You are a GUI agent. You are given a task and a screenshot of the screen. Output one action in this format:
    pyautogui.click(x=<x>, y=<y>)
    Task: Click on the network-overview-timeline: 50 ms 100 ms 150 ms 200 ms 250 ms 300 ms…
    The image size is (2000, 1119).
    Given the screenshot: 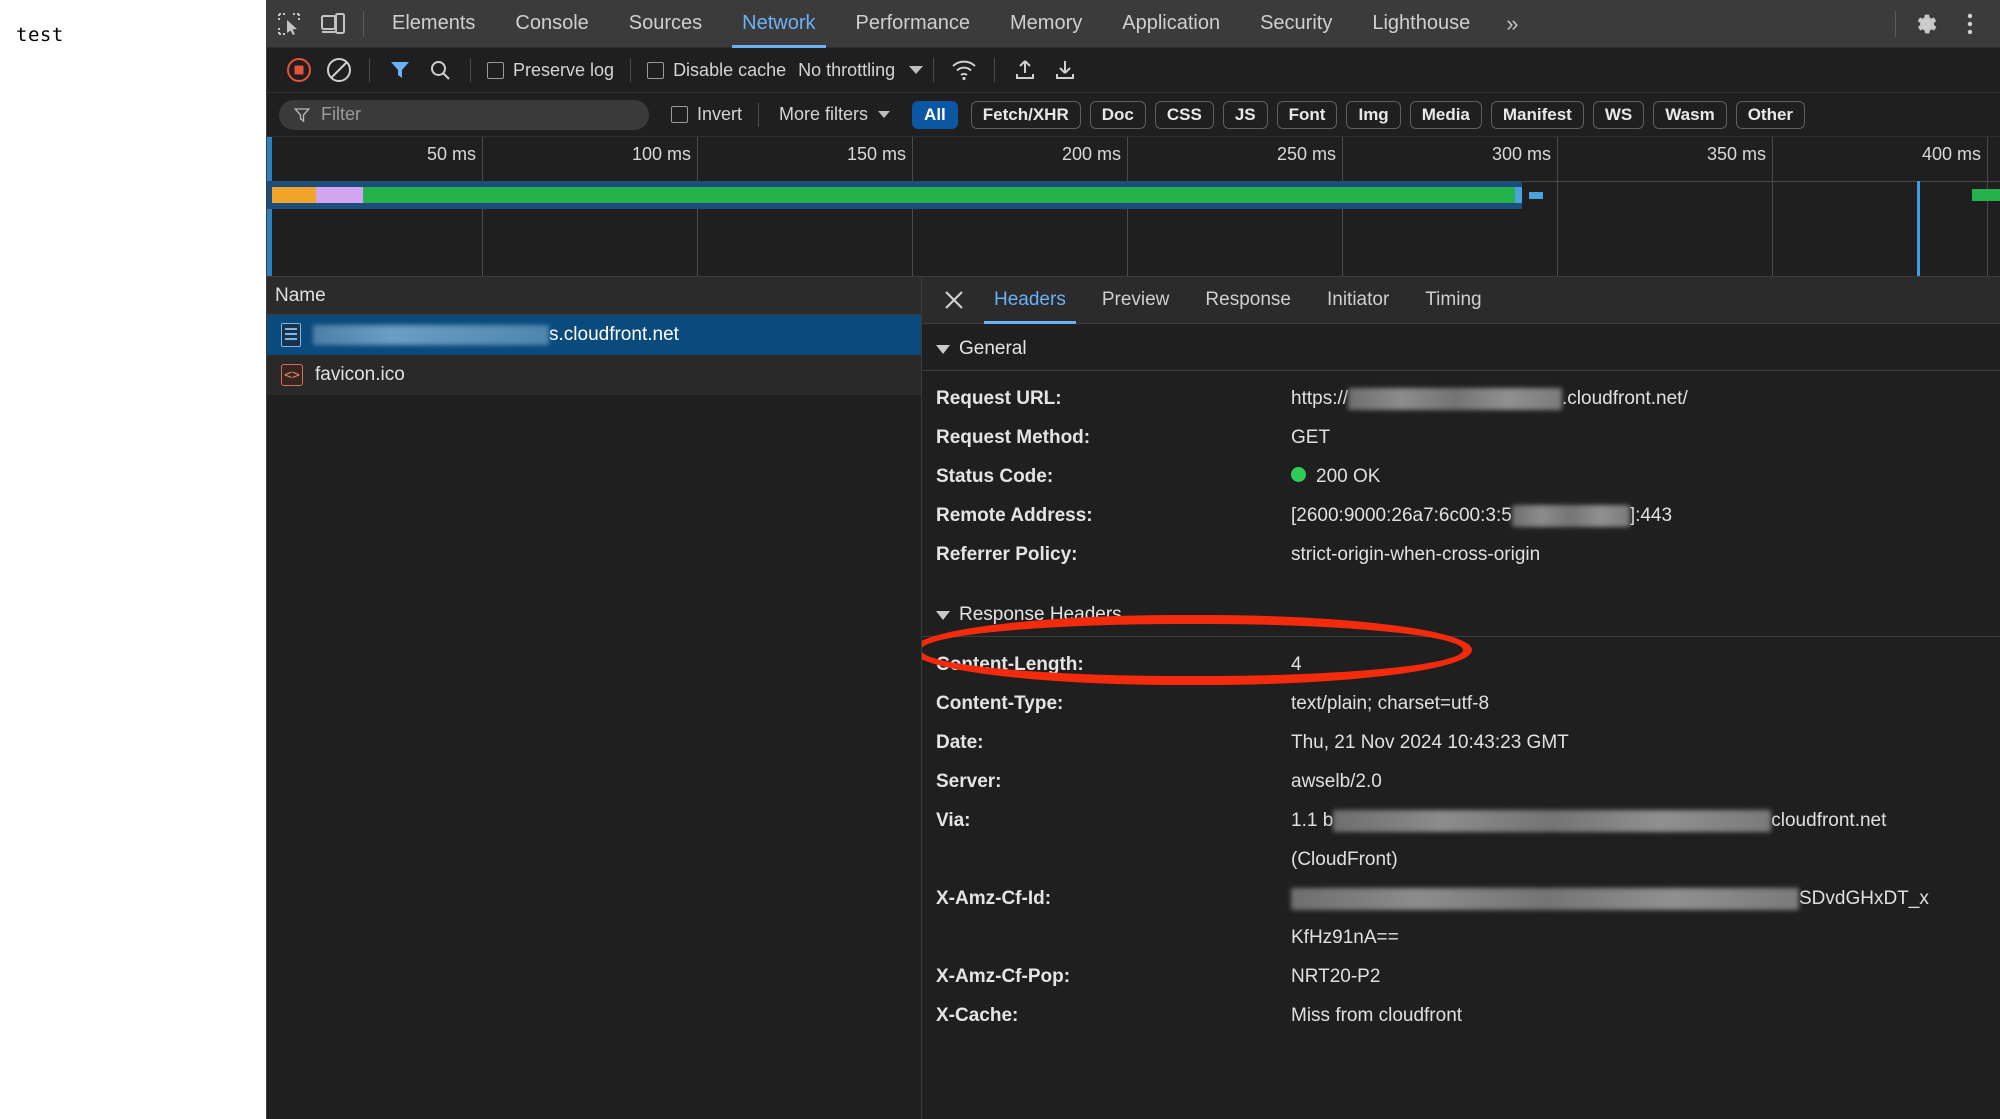 What is the action you would take?
    pyautogui.click(x=1133, y=207)
    